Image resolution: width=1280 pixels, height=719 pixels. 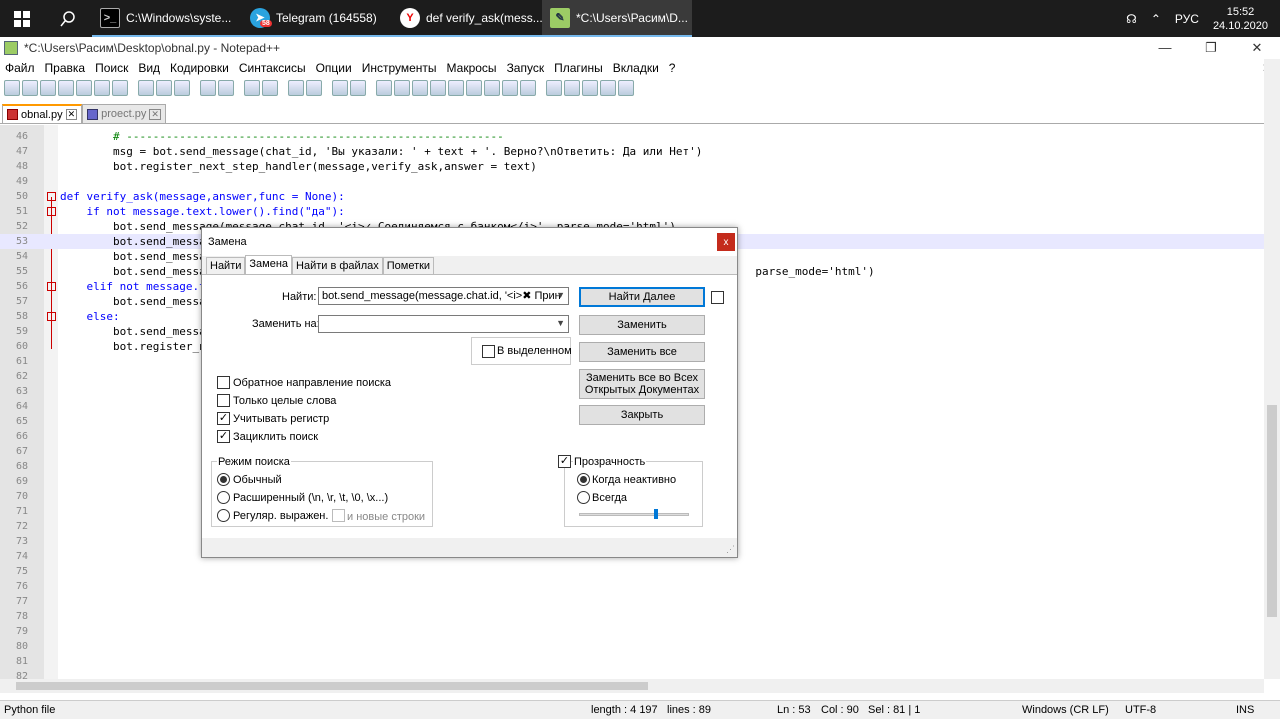 What do you see at coordinates (632, 616) in the screenshot?
I see `code-line: 78` at bounding box center [632, 616].